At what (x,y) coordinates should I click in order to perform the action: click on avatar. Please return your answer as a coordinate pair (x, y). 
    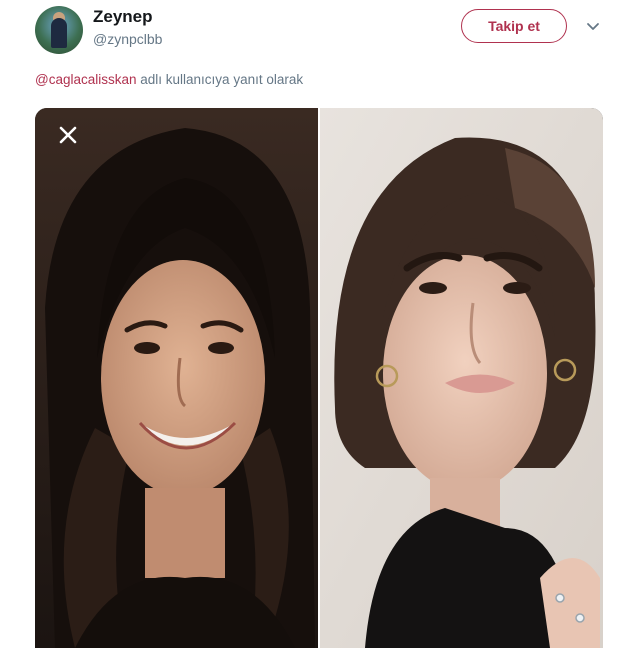
    Looking at the image, I should click on (59, 30).